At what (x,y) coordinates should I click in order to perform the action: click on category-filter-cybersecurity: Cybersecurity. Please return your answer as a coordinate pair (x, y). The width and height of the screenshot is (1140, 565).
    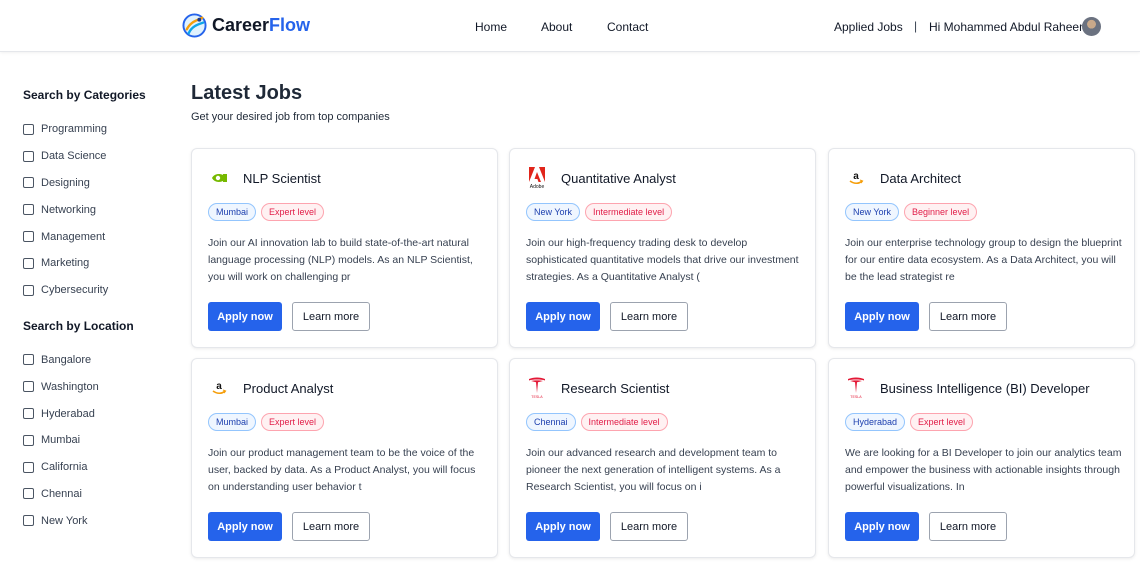
    Looking at the image, I should click on (98, 290).